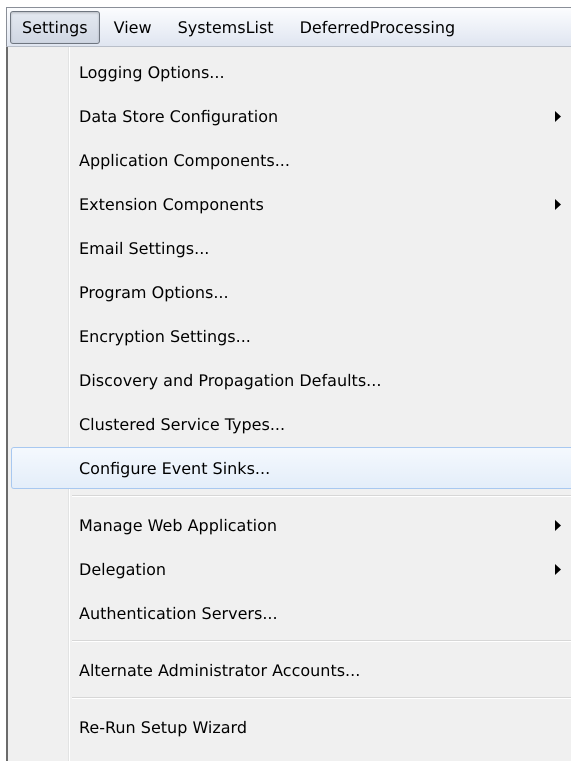 The height and width of the screenshot is (761, 571). I want to click on menu-item: Extension Components, so click(291, 204).